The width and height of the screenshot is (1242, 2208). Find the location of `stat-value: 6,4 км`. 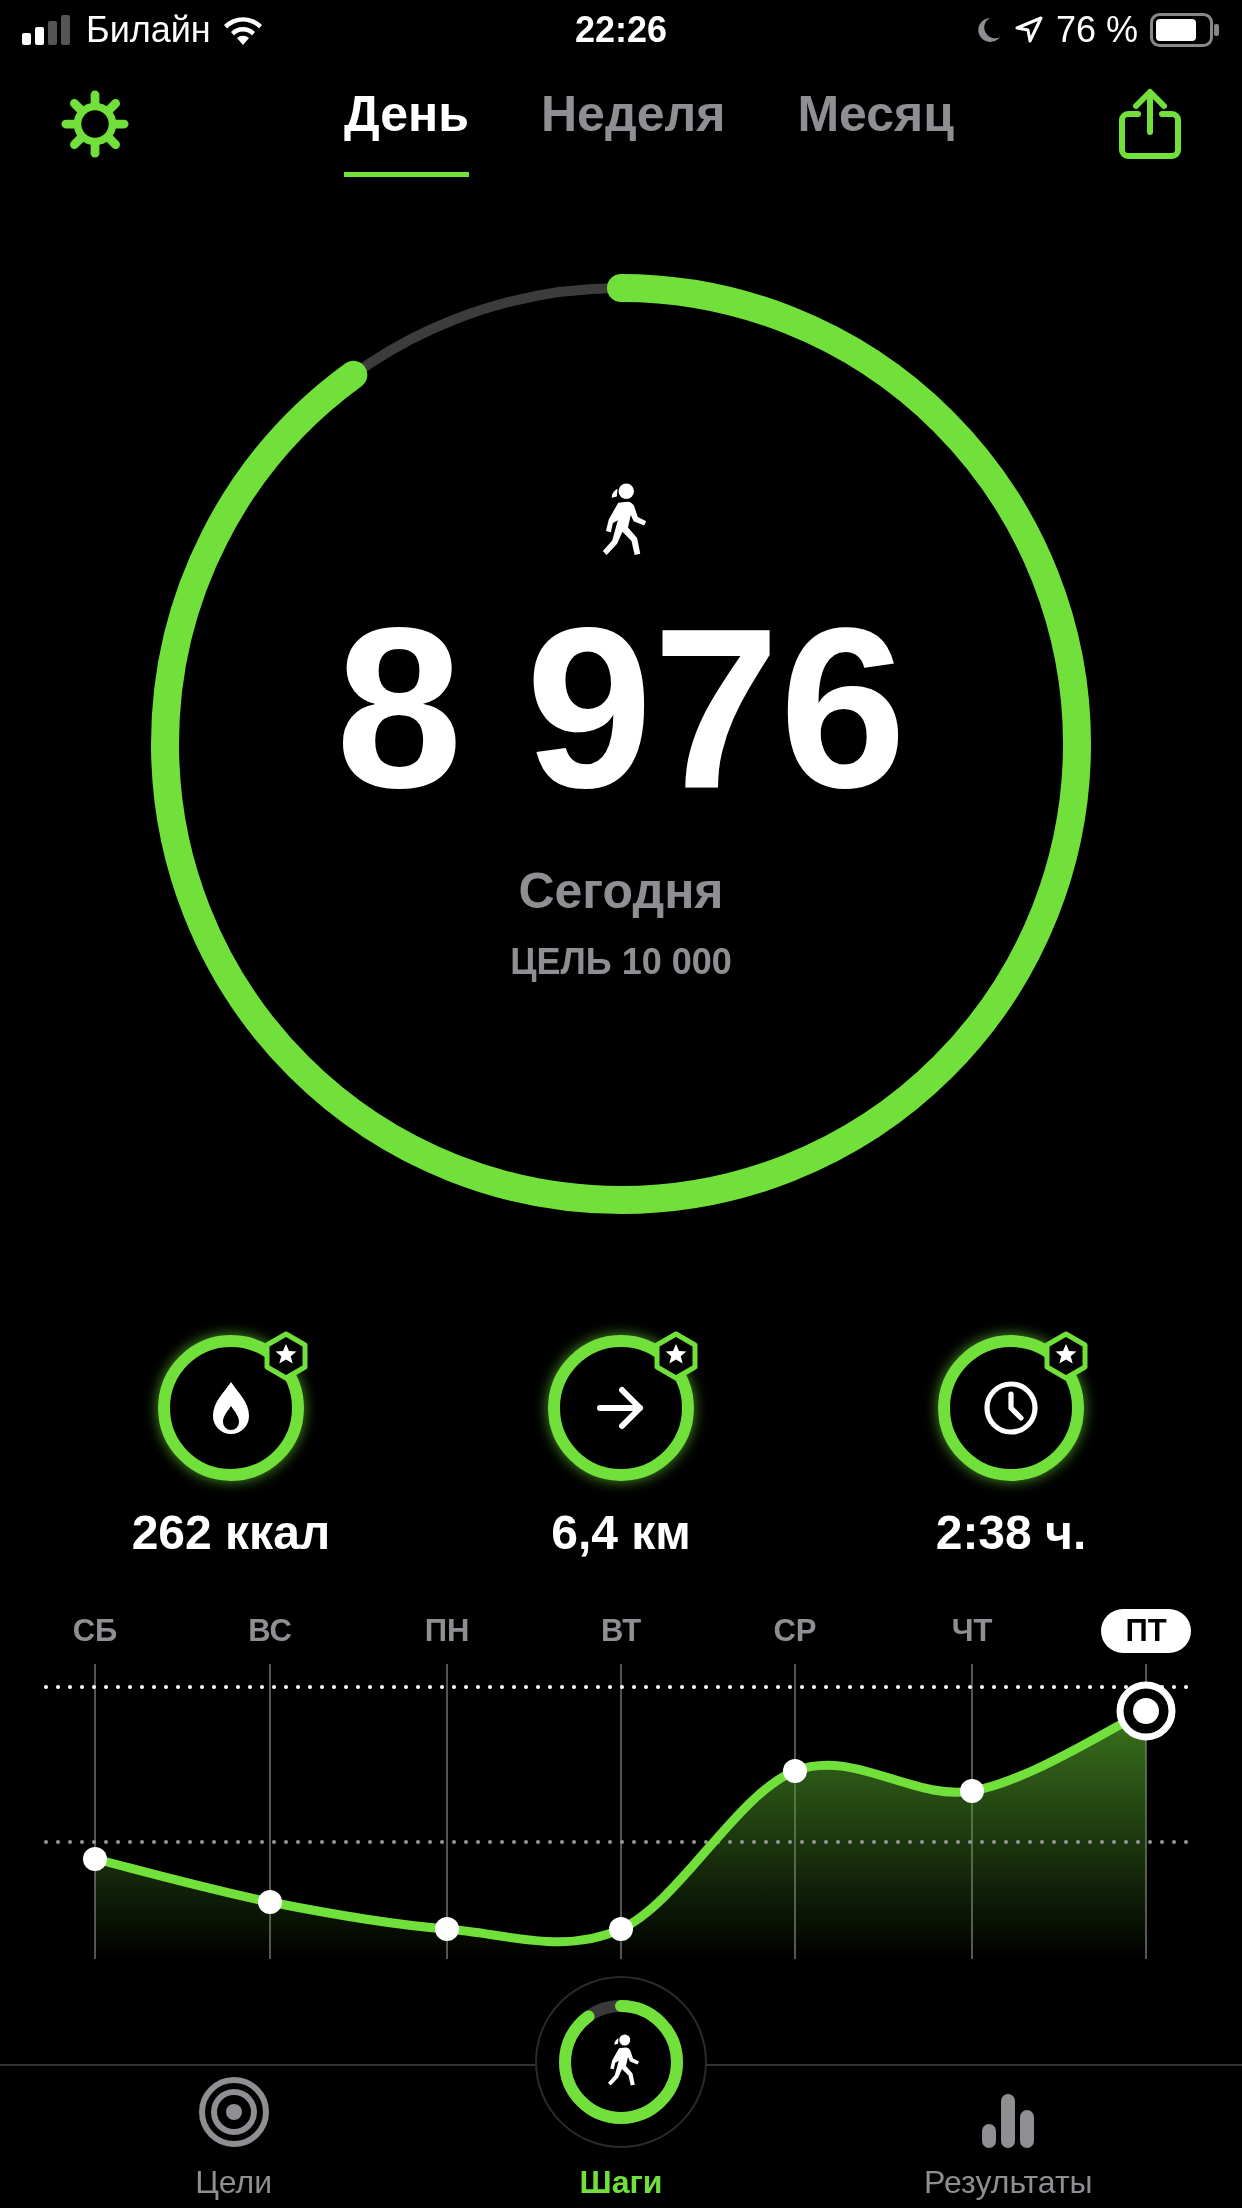

stat-value: 6,4 км is located at coordinates (621, 1533).